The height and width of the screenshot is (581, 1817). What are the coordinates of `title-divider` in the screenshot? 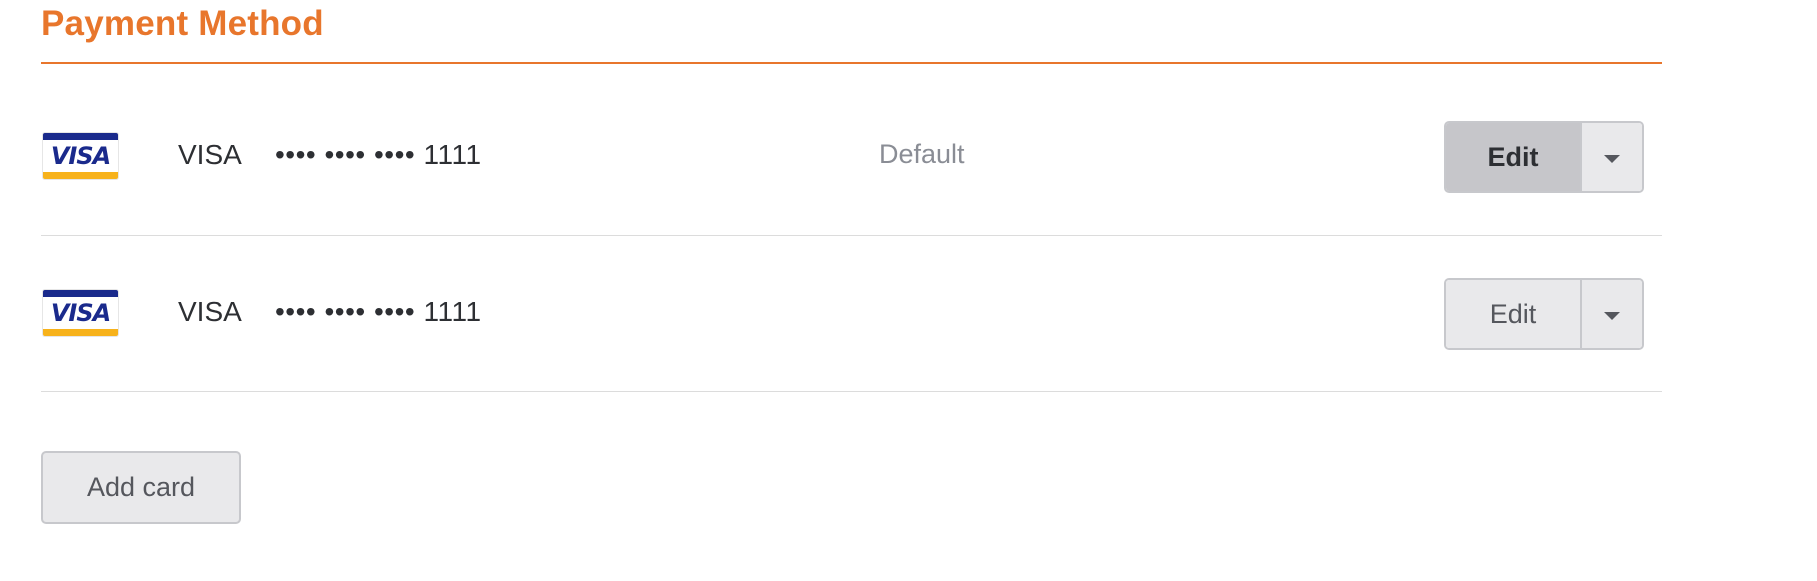 It's located at (851, 63).